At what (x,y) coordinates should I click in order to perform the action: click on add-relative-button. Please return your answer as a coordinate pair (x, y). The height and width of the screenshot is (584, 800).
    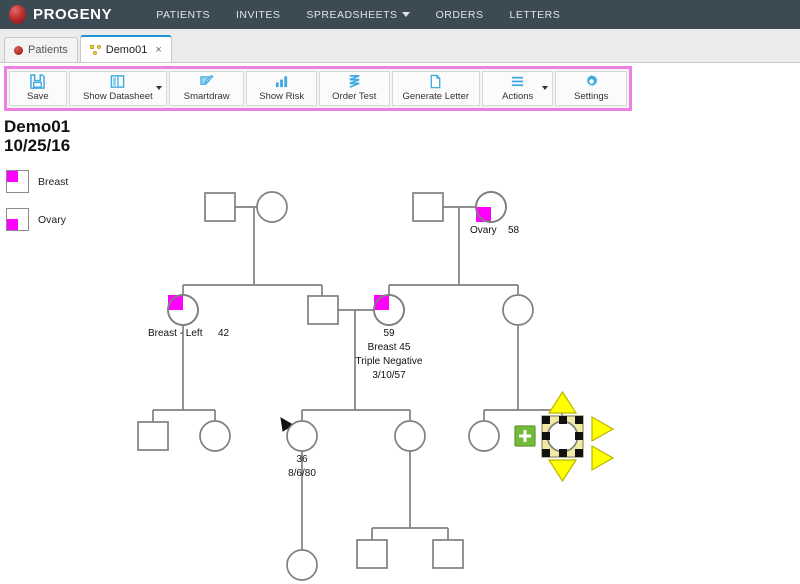
    Looking at the image, I should click on (525, 436).